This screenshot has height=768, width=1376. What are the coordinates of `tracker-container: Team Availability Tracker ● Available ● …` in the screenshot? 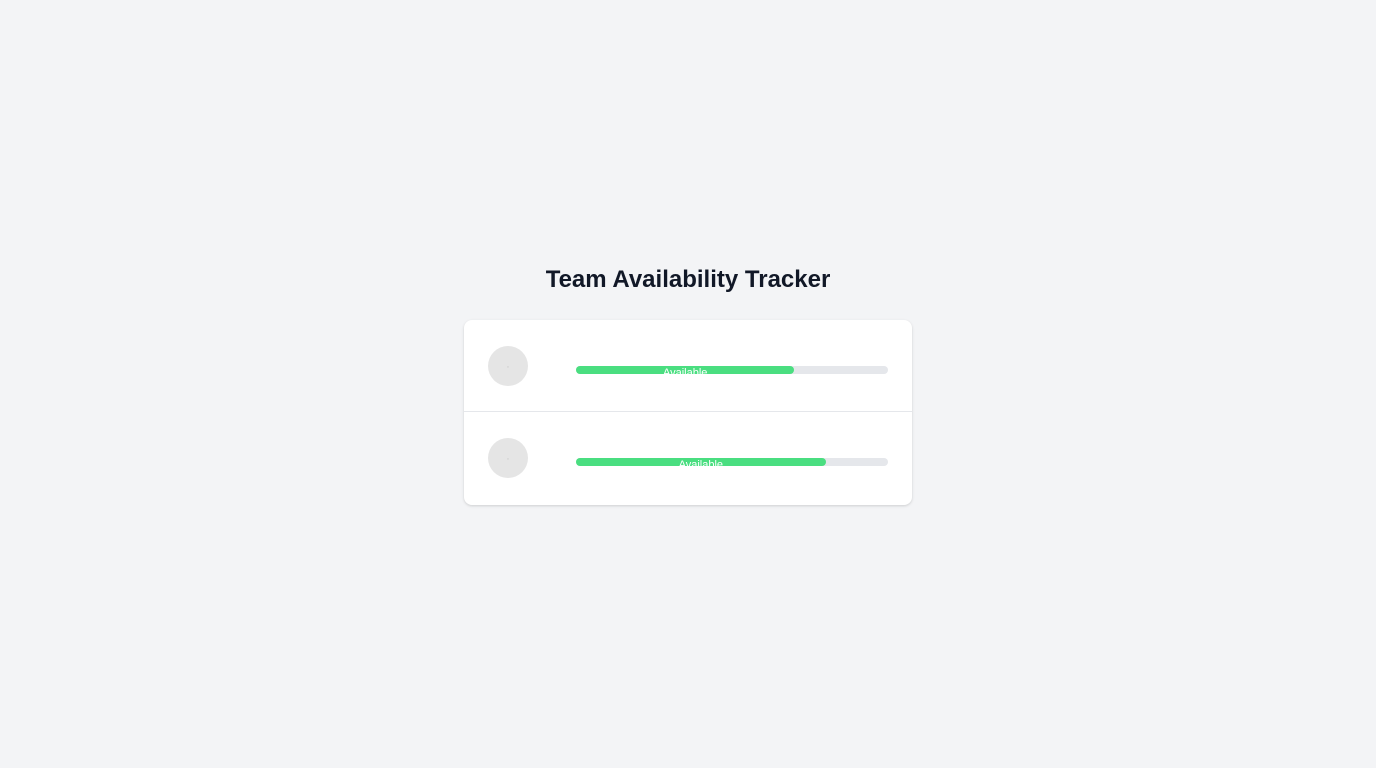 It's located at (688, 383).